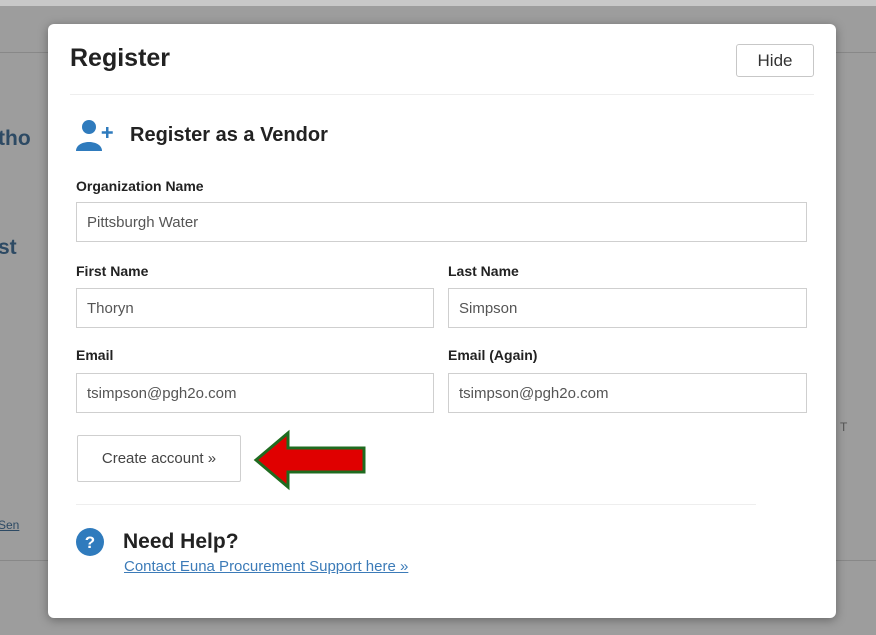 The width and height of the screenshot is (876, 635). Describe the element at coordinates (112, 271) in the screenshot. I see `first-name-label: First Name` at that location.